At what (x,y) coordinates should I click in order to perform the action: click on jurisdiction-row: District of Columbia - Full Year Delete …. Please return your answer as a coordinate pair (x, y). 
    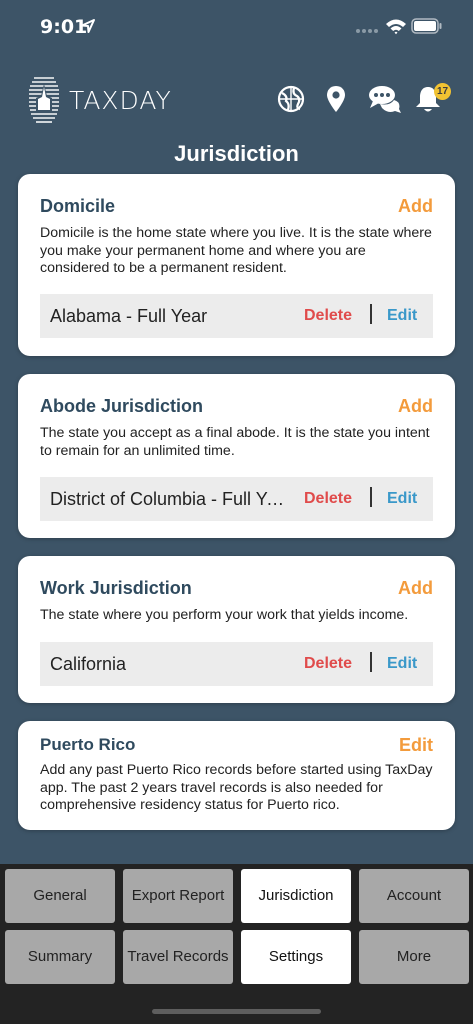
    Looking at the image, I should click on (236, 499).